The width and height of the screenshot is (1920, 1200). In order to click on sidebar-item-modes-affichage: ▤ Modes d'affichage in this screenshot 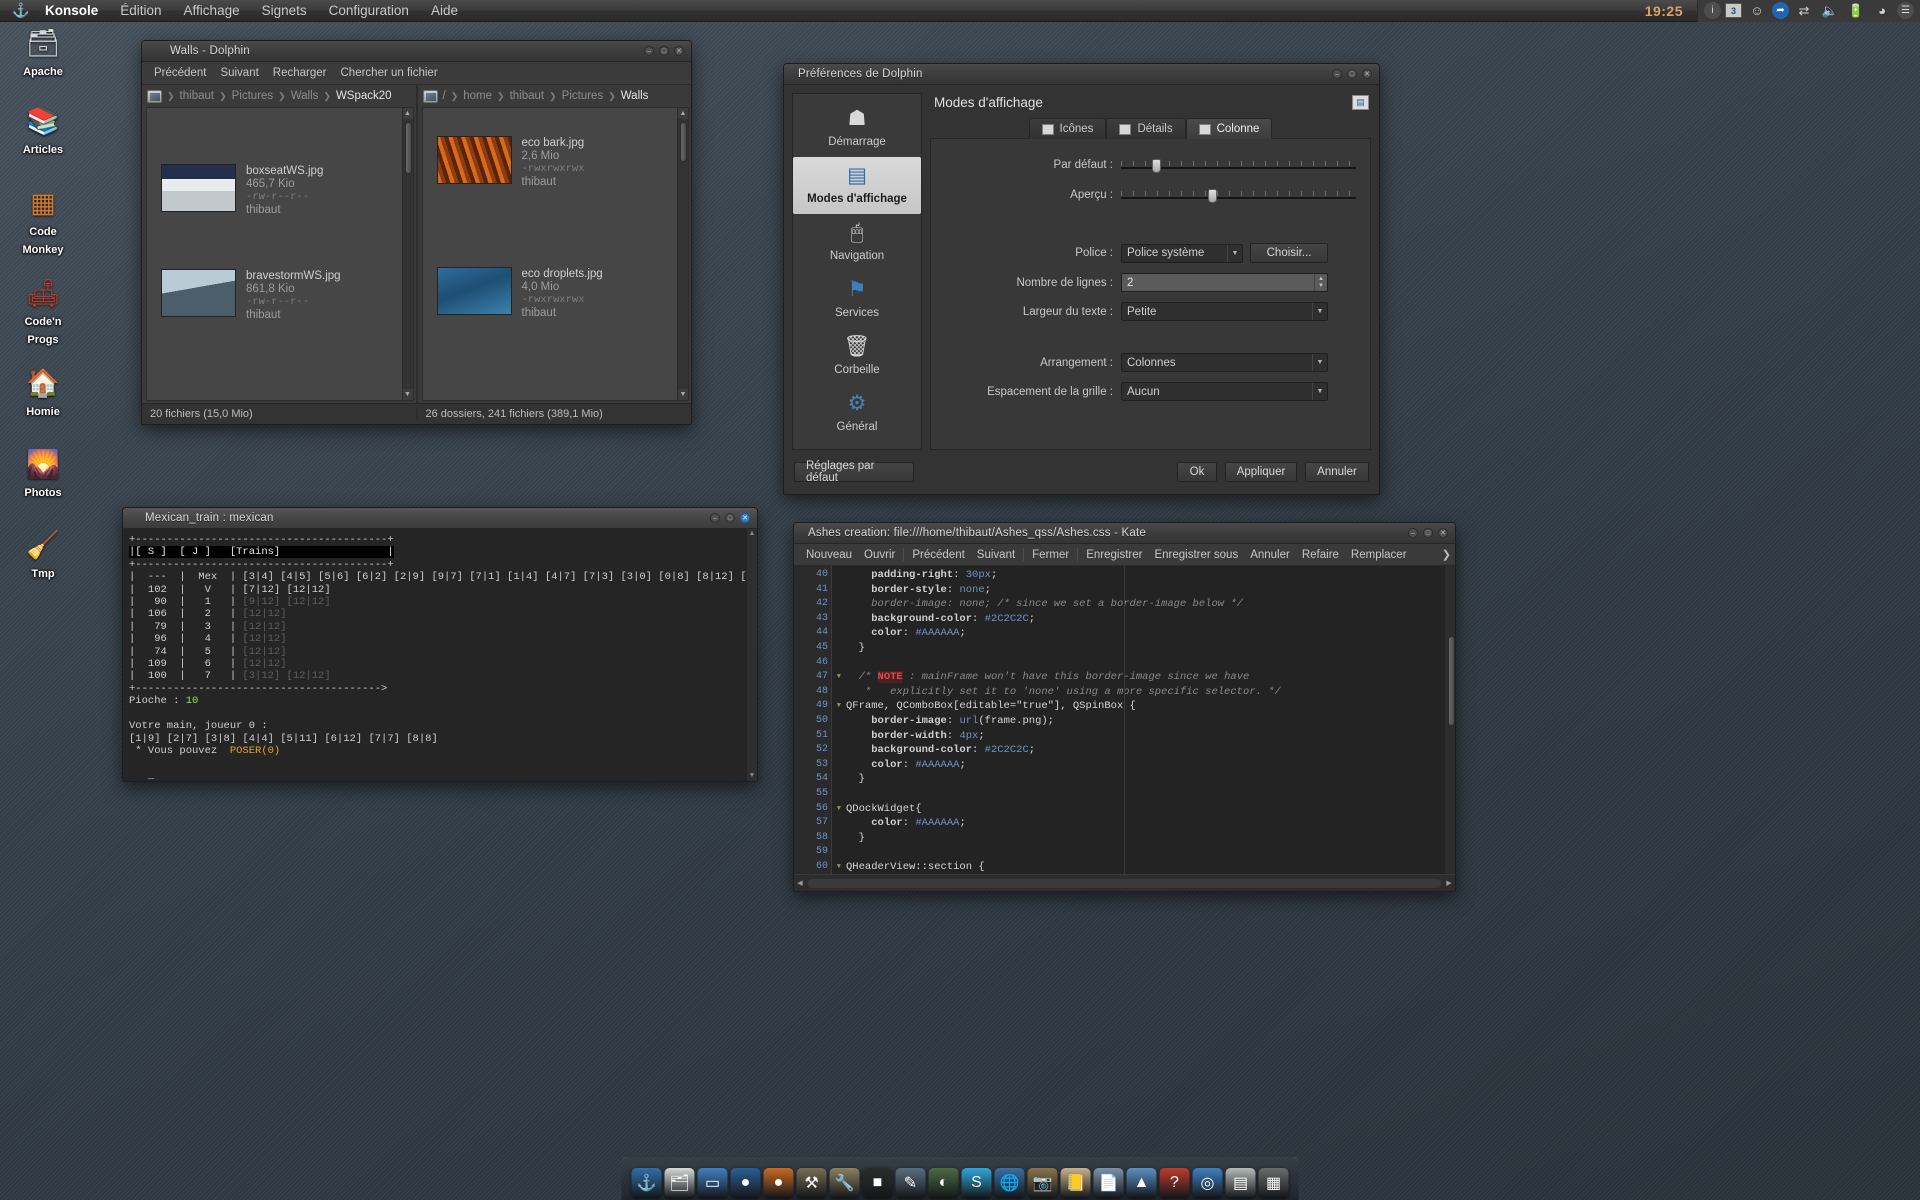, I will do `click(857, 185)`.